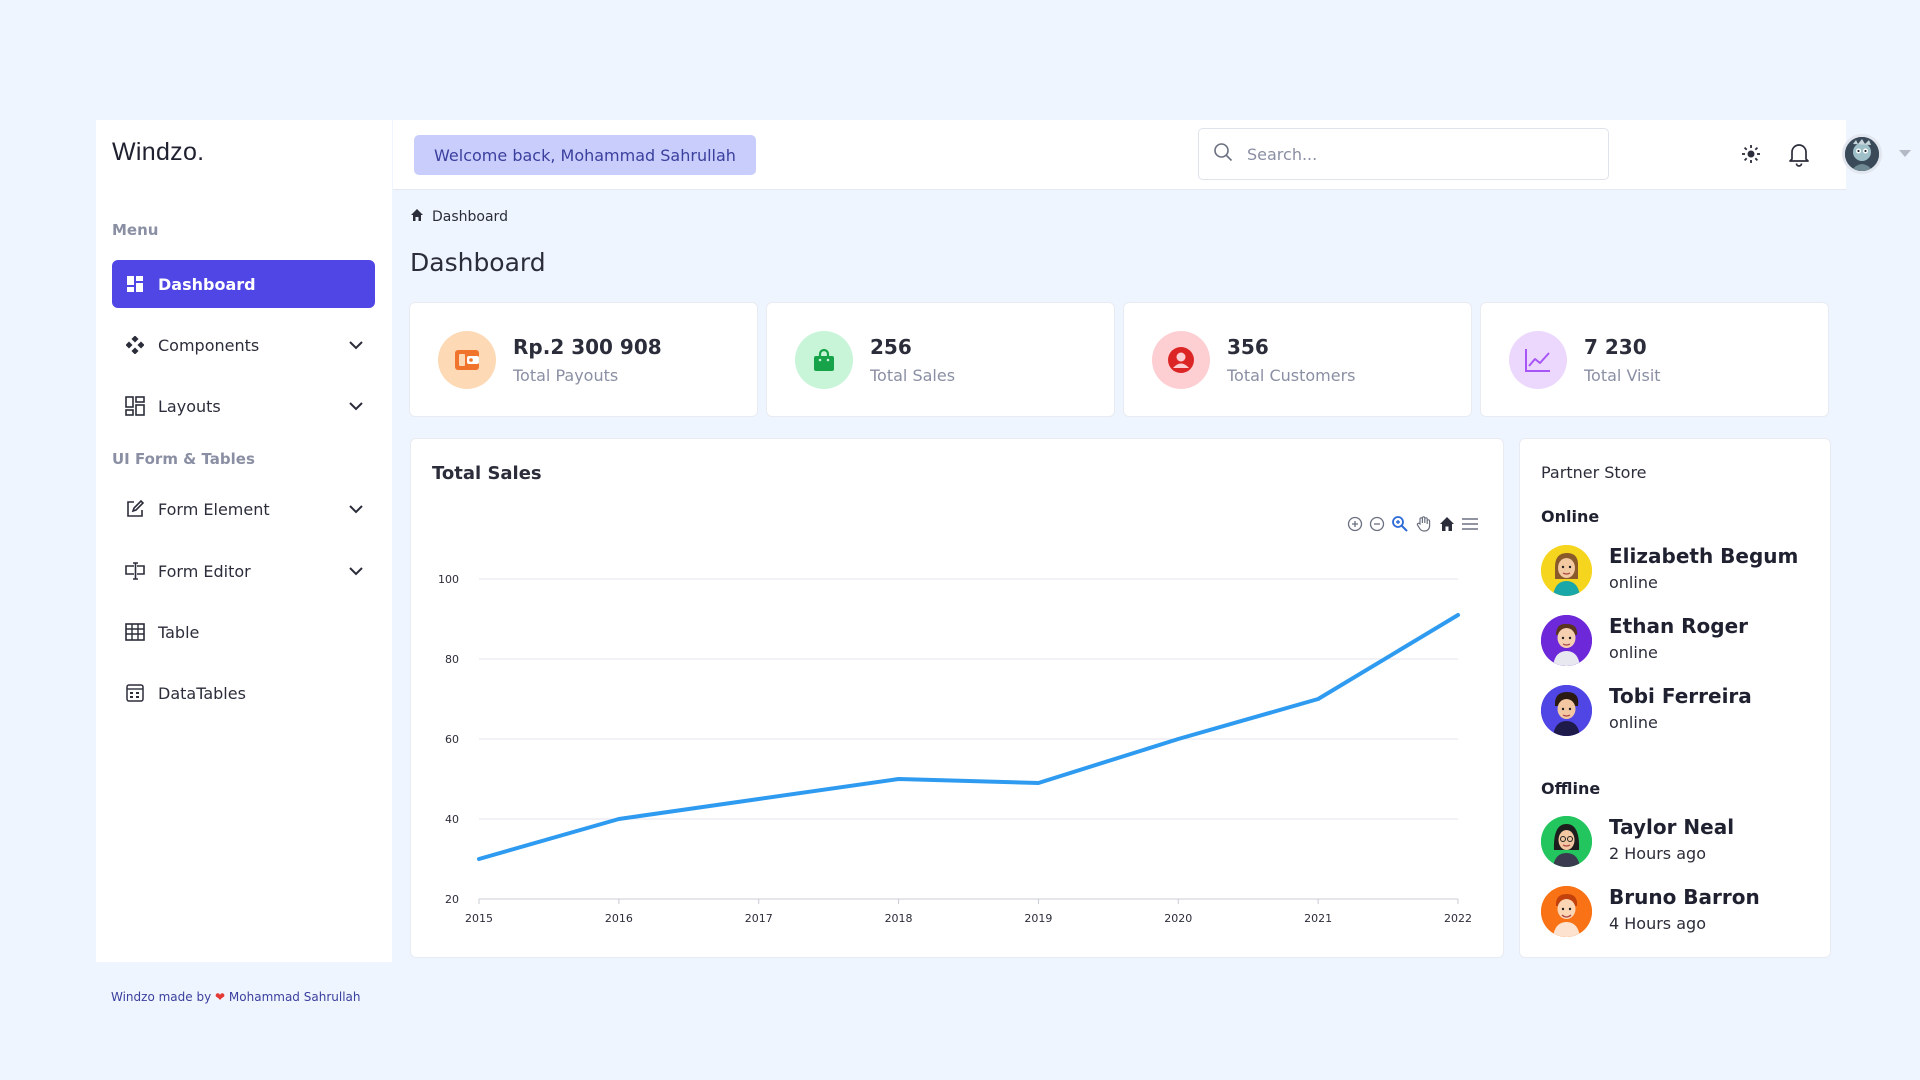 This screenshot has height=1080, width=1920. Describe the element at coordinates (204, 571) in the screenshot. I see `sidebar-item-label: Form Editor` at that location.